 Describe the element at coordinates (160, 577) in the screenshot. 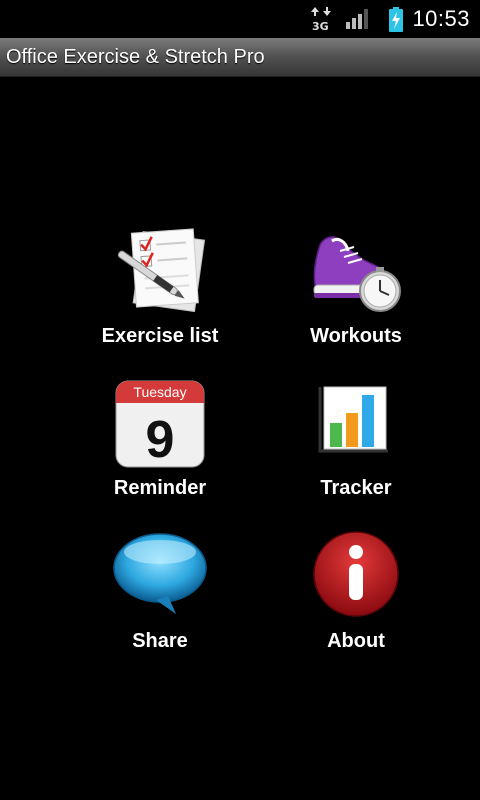

I see `speech-bubble-icon` at that location.